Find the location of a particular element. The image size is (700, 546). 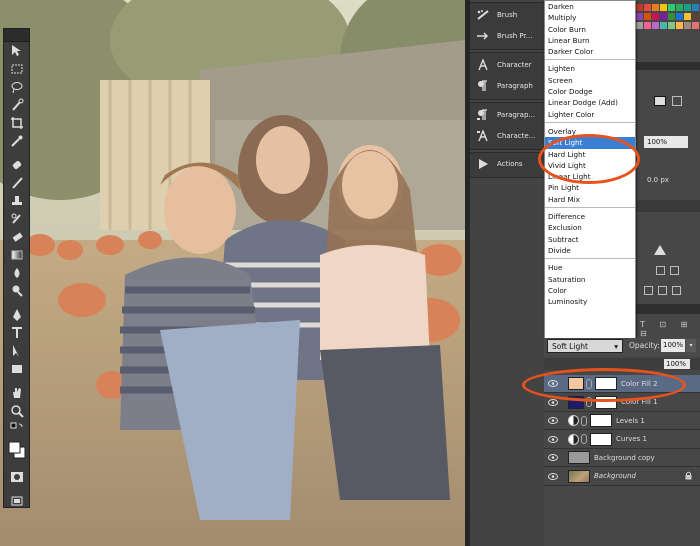

hand-tool-icon is located at coordinates (16, 393).